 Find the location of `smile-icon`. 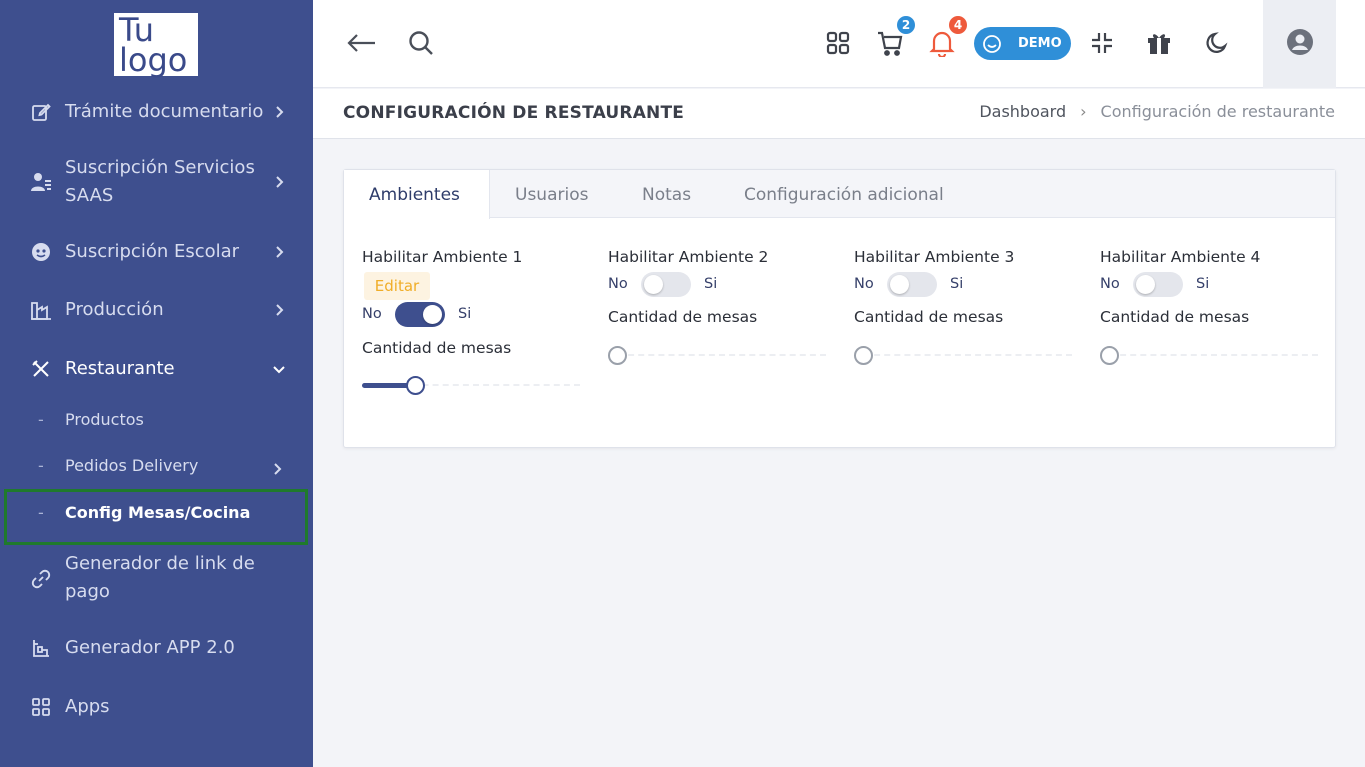

smile-icon is located at coordinates (992, 44).